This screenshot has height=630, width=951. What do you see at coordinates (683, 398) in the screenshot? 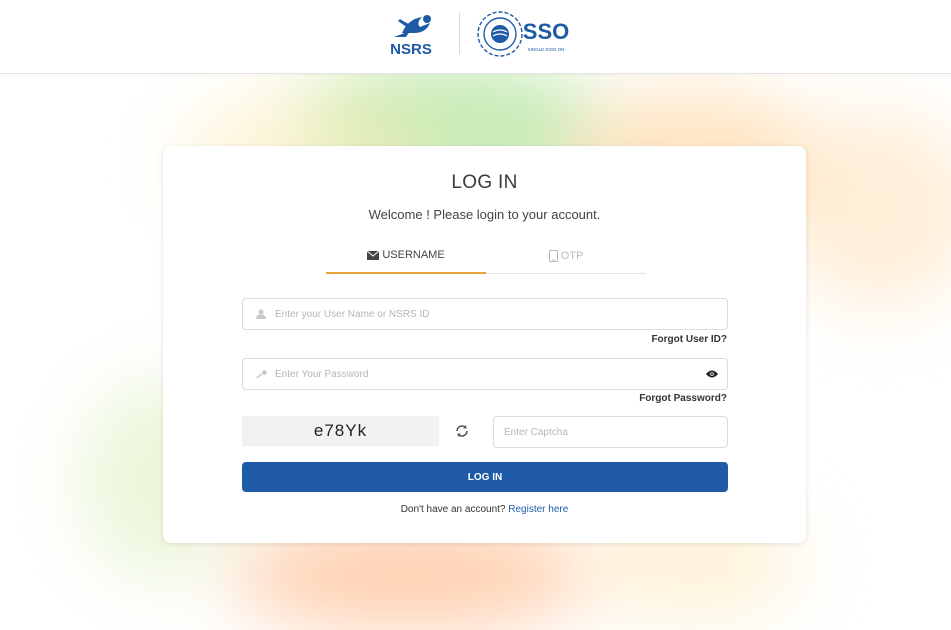
I see `forgot-password-link: Forgot Password?` at bounding box center [683, 398].